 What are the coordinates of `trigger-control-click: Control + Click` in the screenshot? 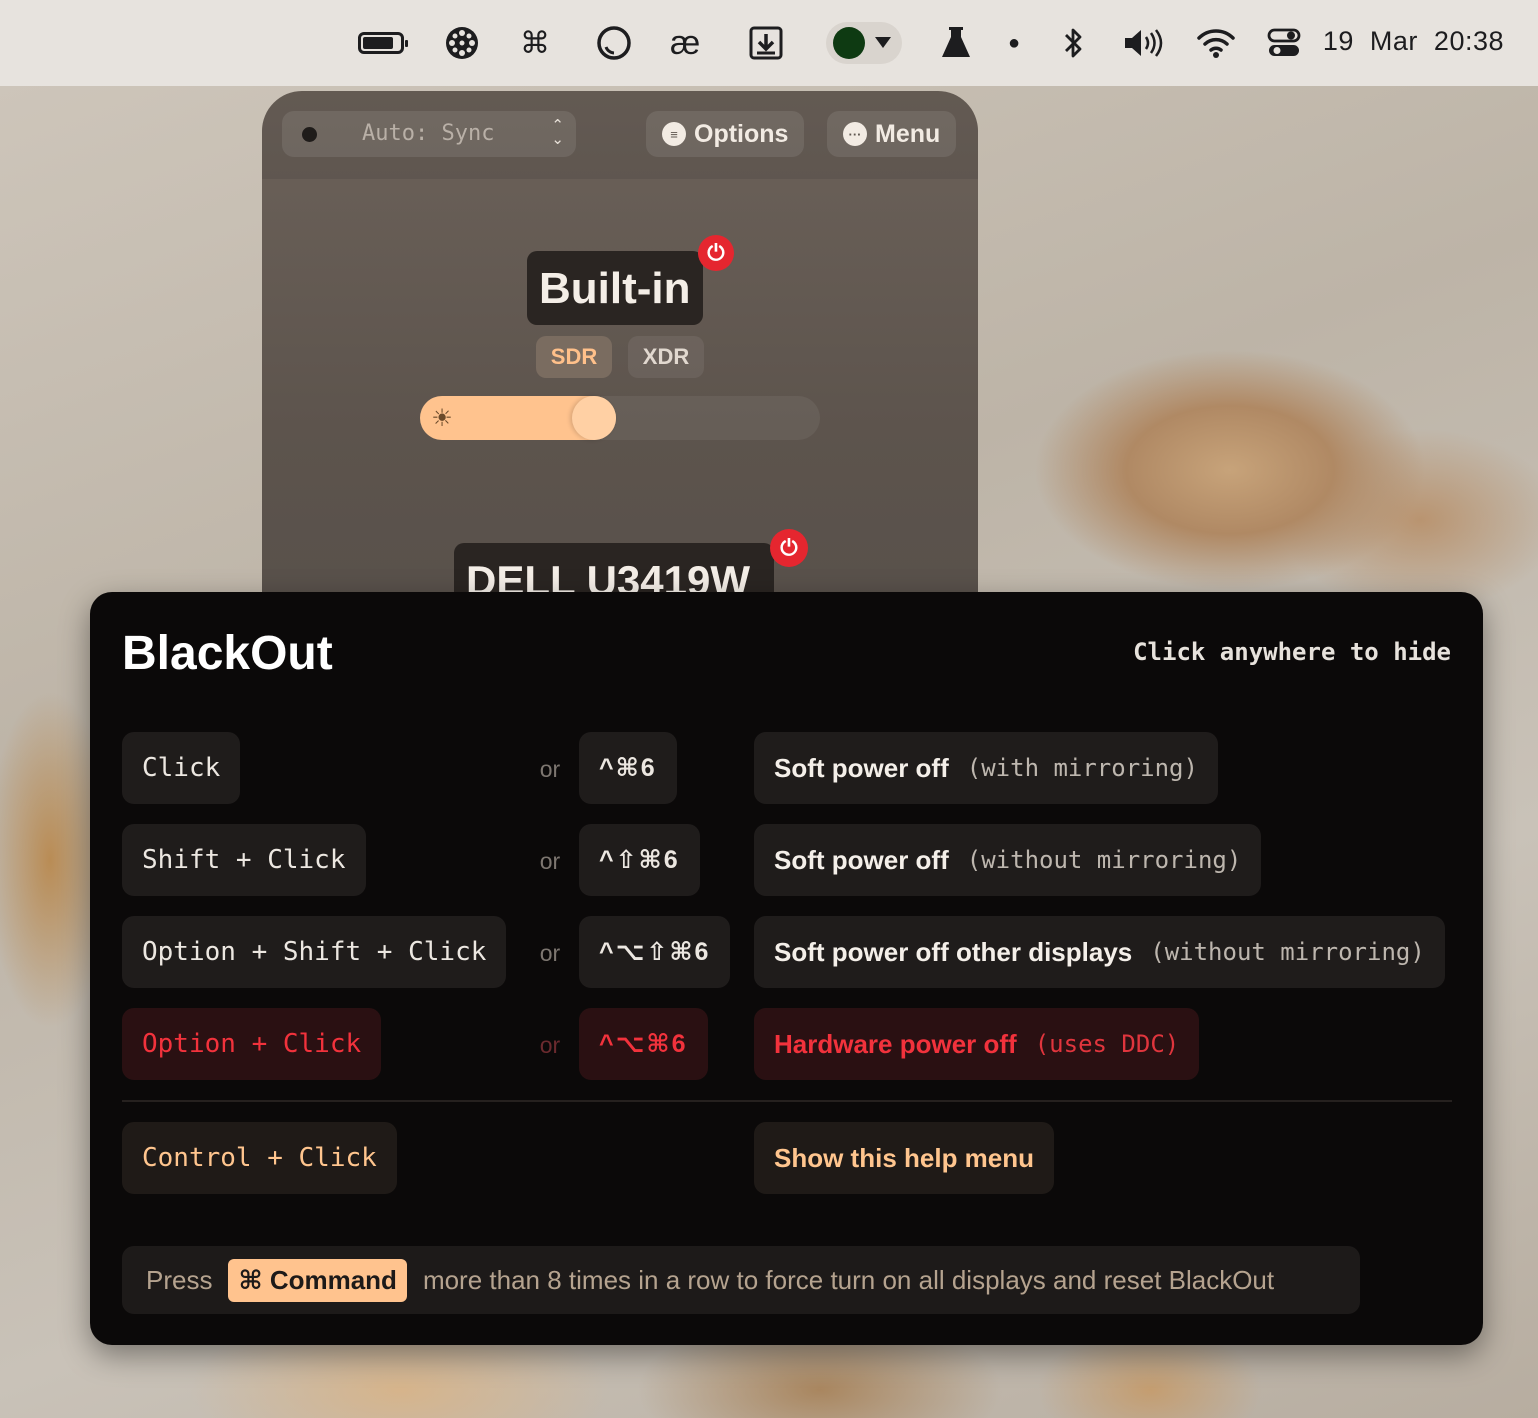 It's located at (259, 1158).